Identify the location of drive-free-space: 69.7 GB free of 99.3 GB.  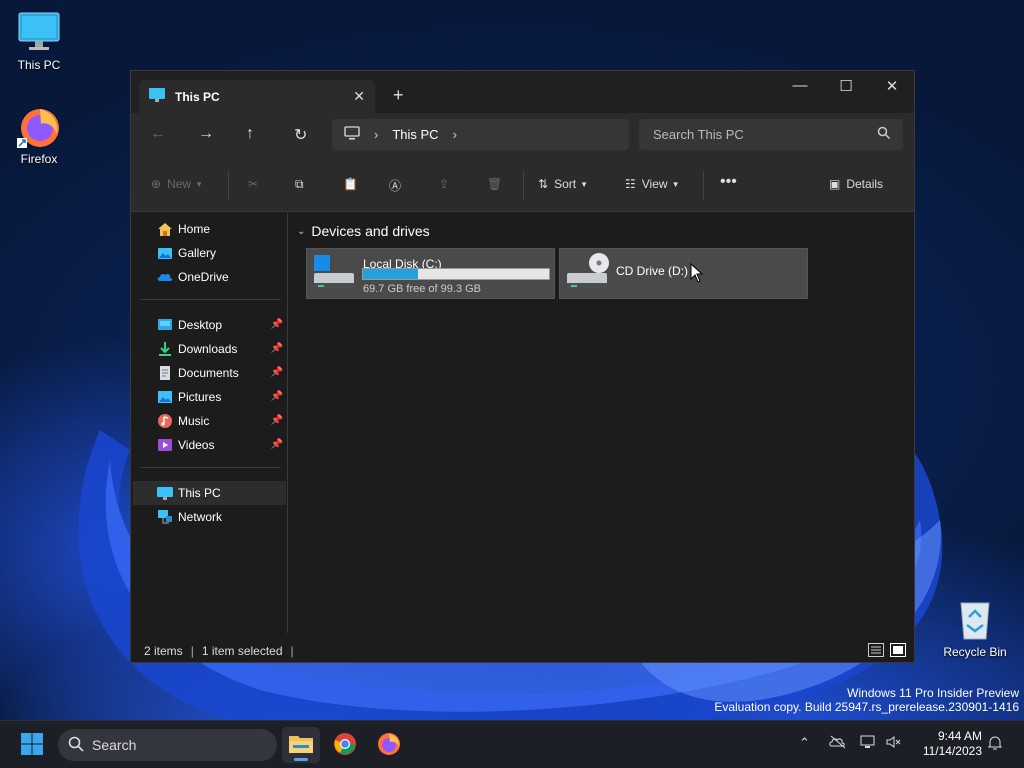
(422, 289).